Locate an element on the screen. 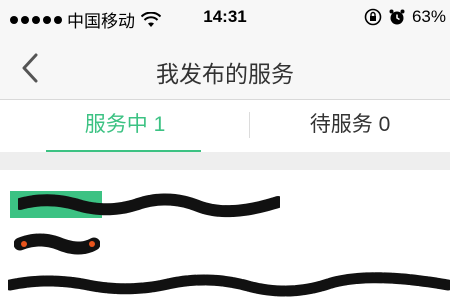 The width and height of the screenshot is (450, 300). orientation-lock-icon is located at coordinates (373, 17).